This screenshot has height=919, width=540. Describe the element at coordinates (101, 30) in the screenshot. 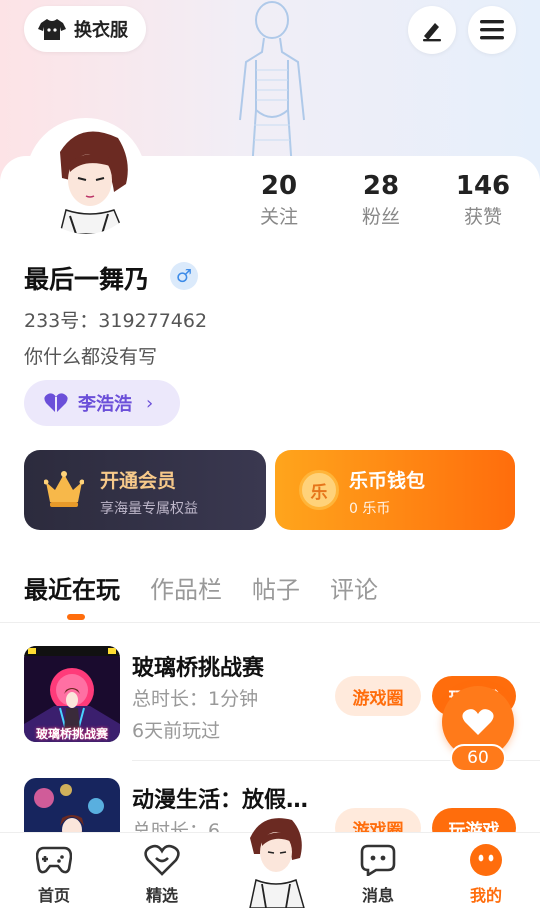

I see `dressup-label: 换衣服` at that location.